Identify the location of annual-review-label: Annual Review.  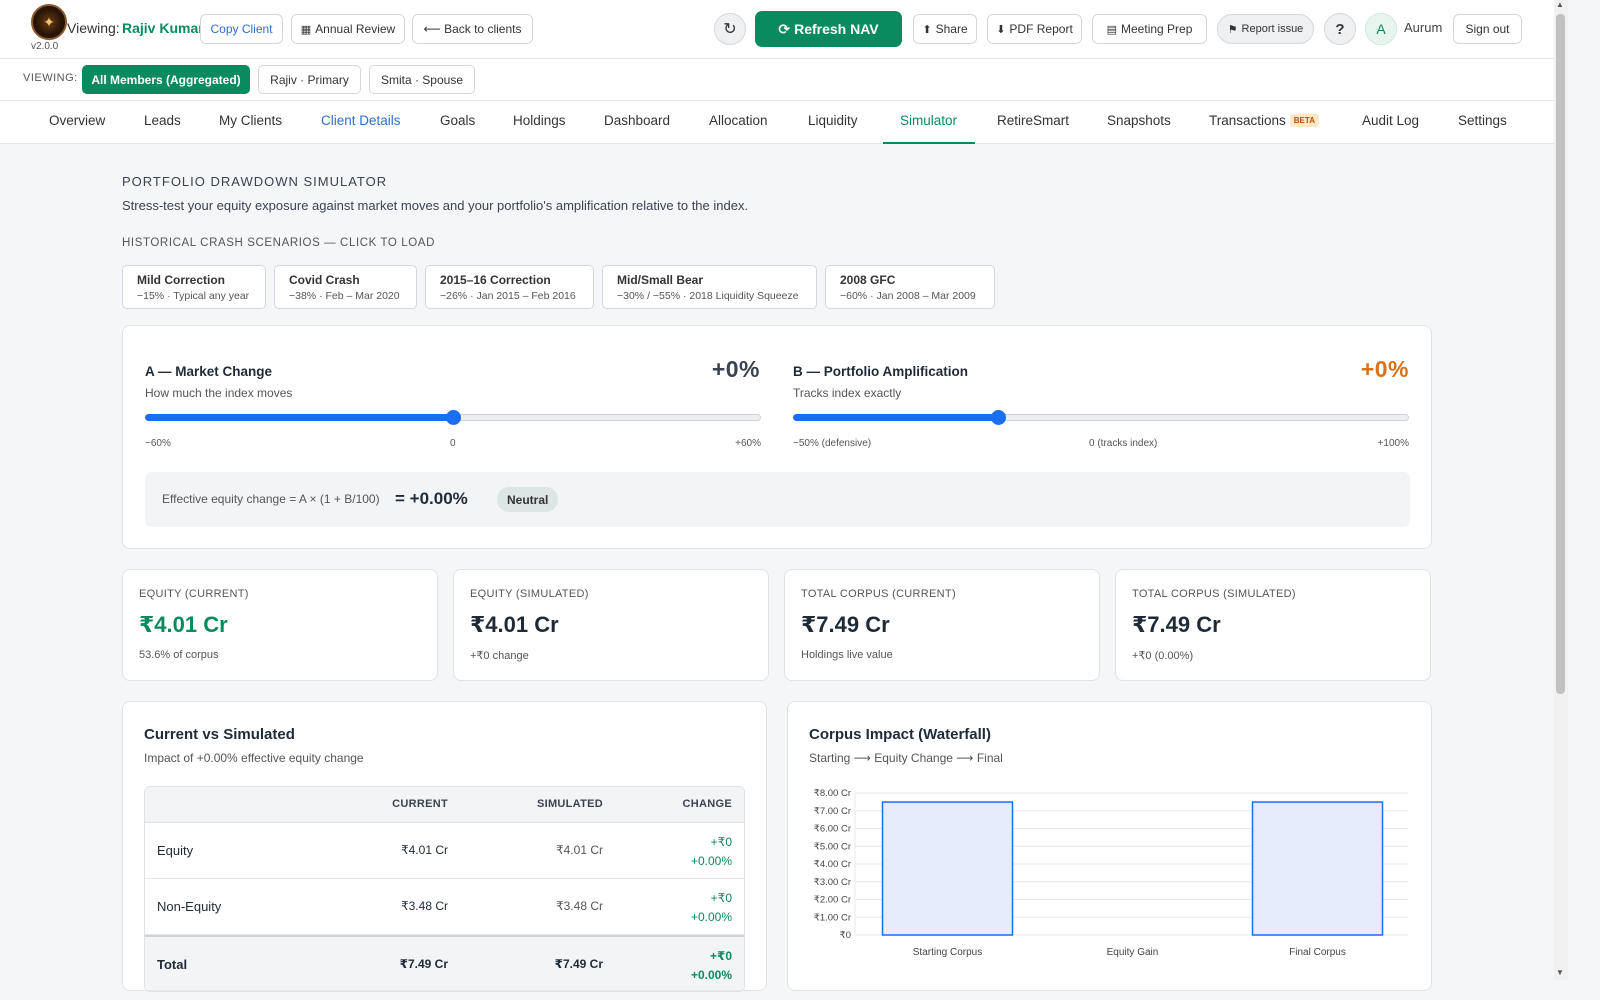
(355, 29).